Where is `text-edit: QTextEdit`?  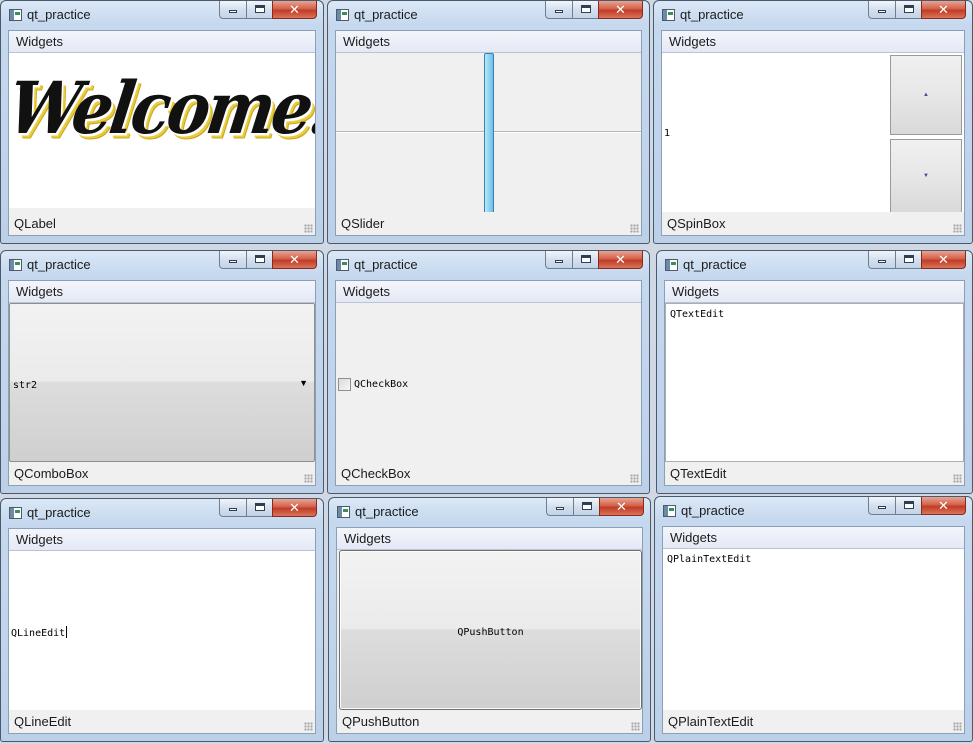
text-edit: QTextEdit is located at coordinates (814, 382).